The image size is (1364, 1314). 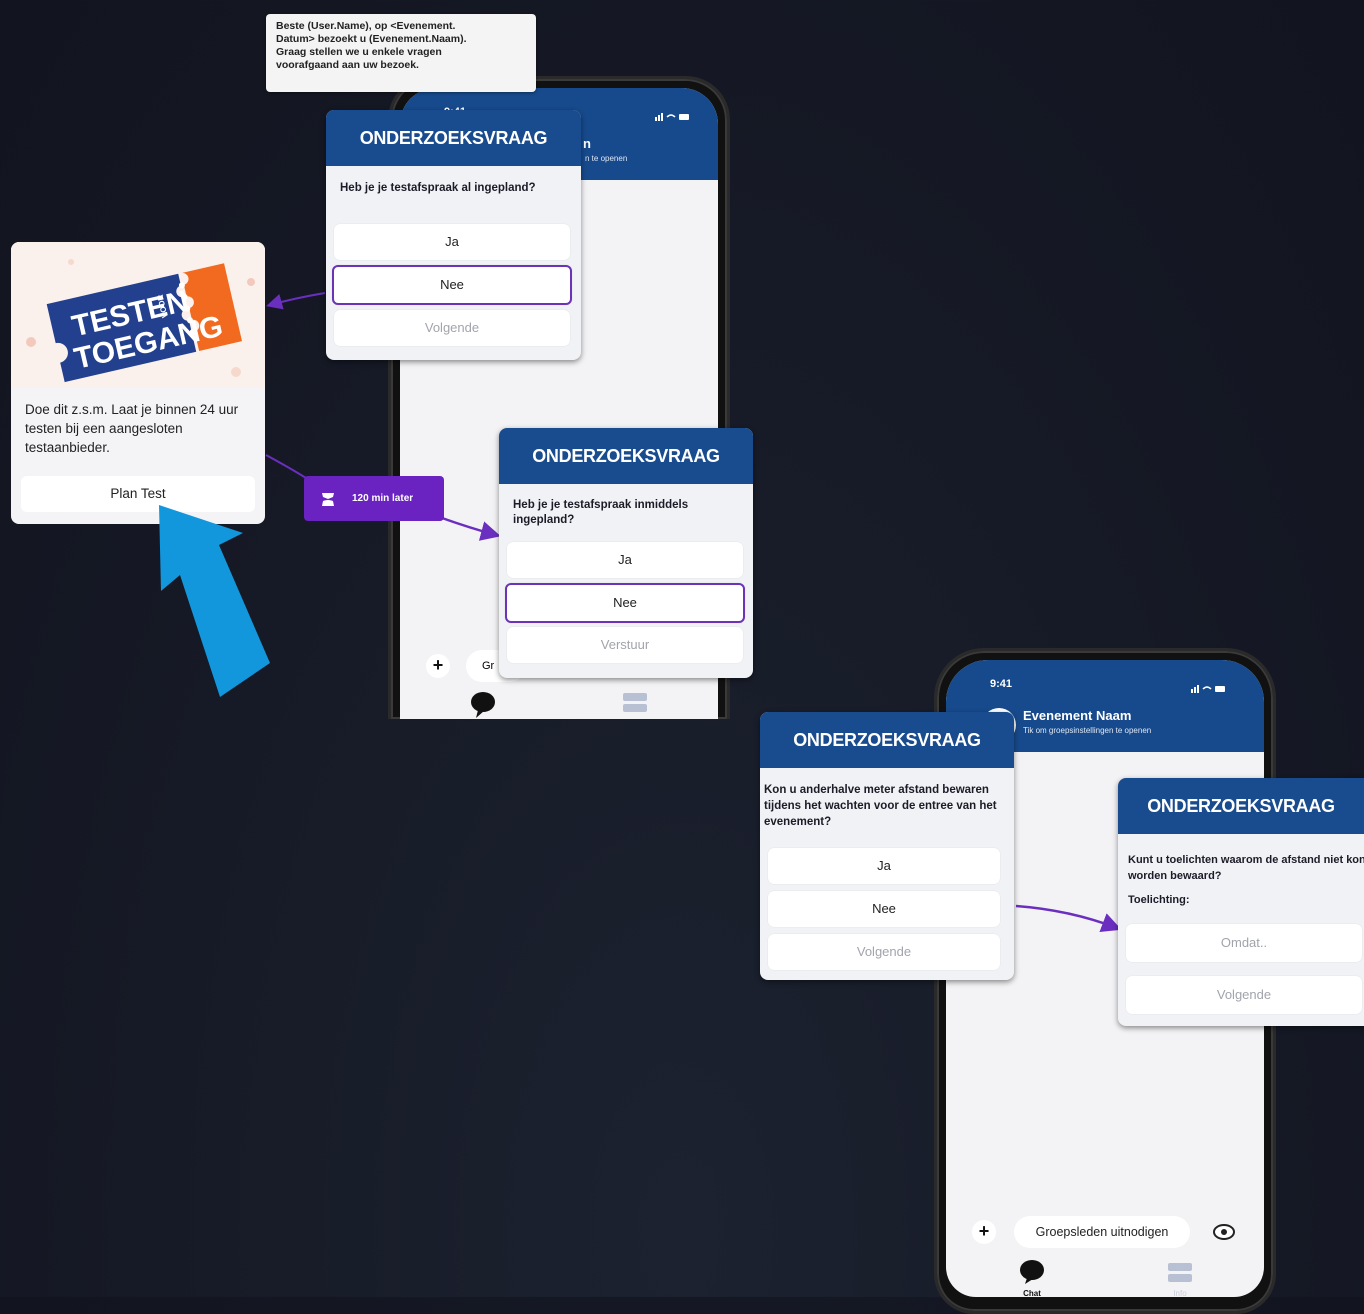 What do you see at coordinates (140, 321) in the screenshot?
I see `testen-voor-toegang-logo: TESTEN VOOR TOEGANG` at bounding box center [140, 321].